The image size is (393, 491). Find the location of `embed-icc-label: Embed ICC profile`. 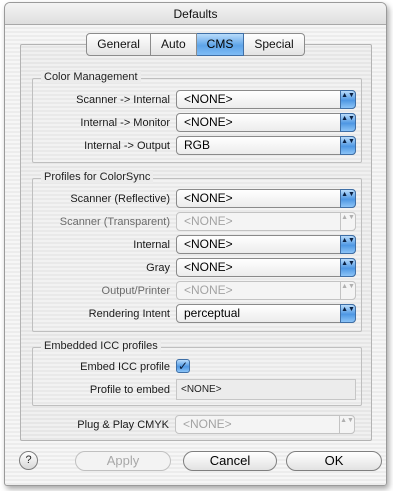

embed-icc-label: Embed ICC profile is located at coordinates (125, 367).